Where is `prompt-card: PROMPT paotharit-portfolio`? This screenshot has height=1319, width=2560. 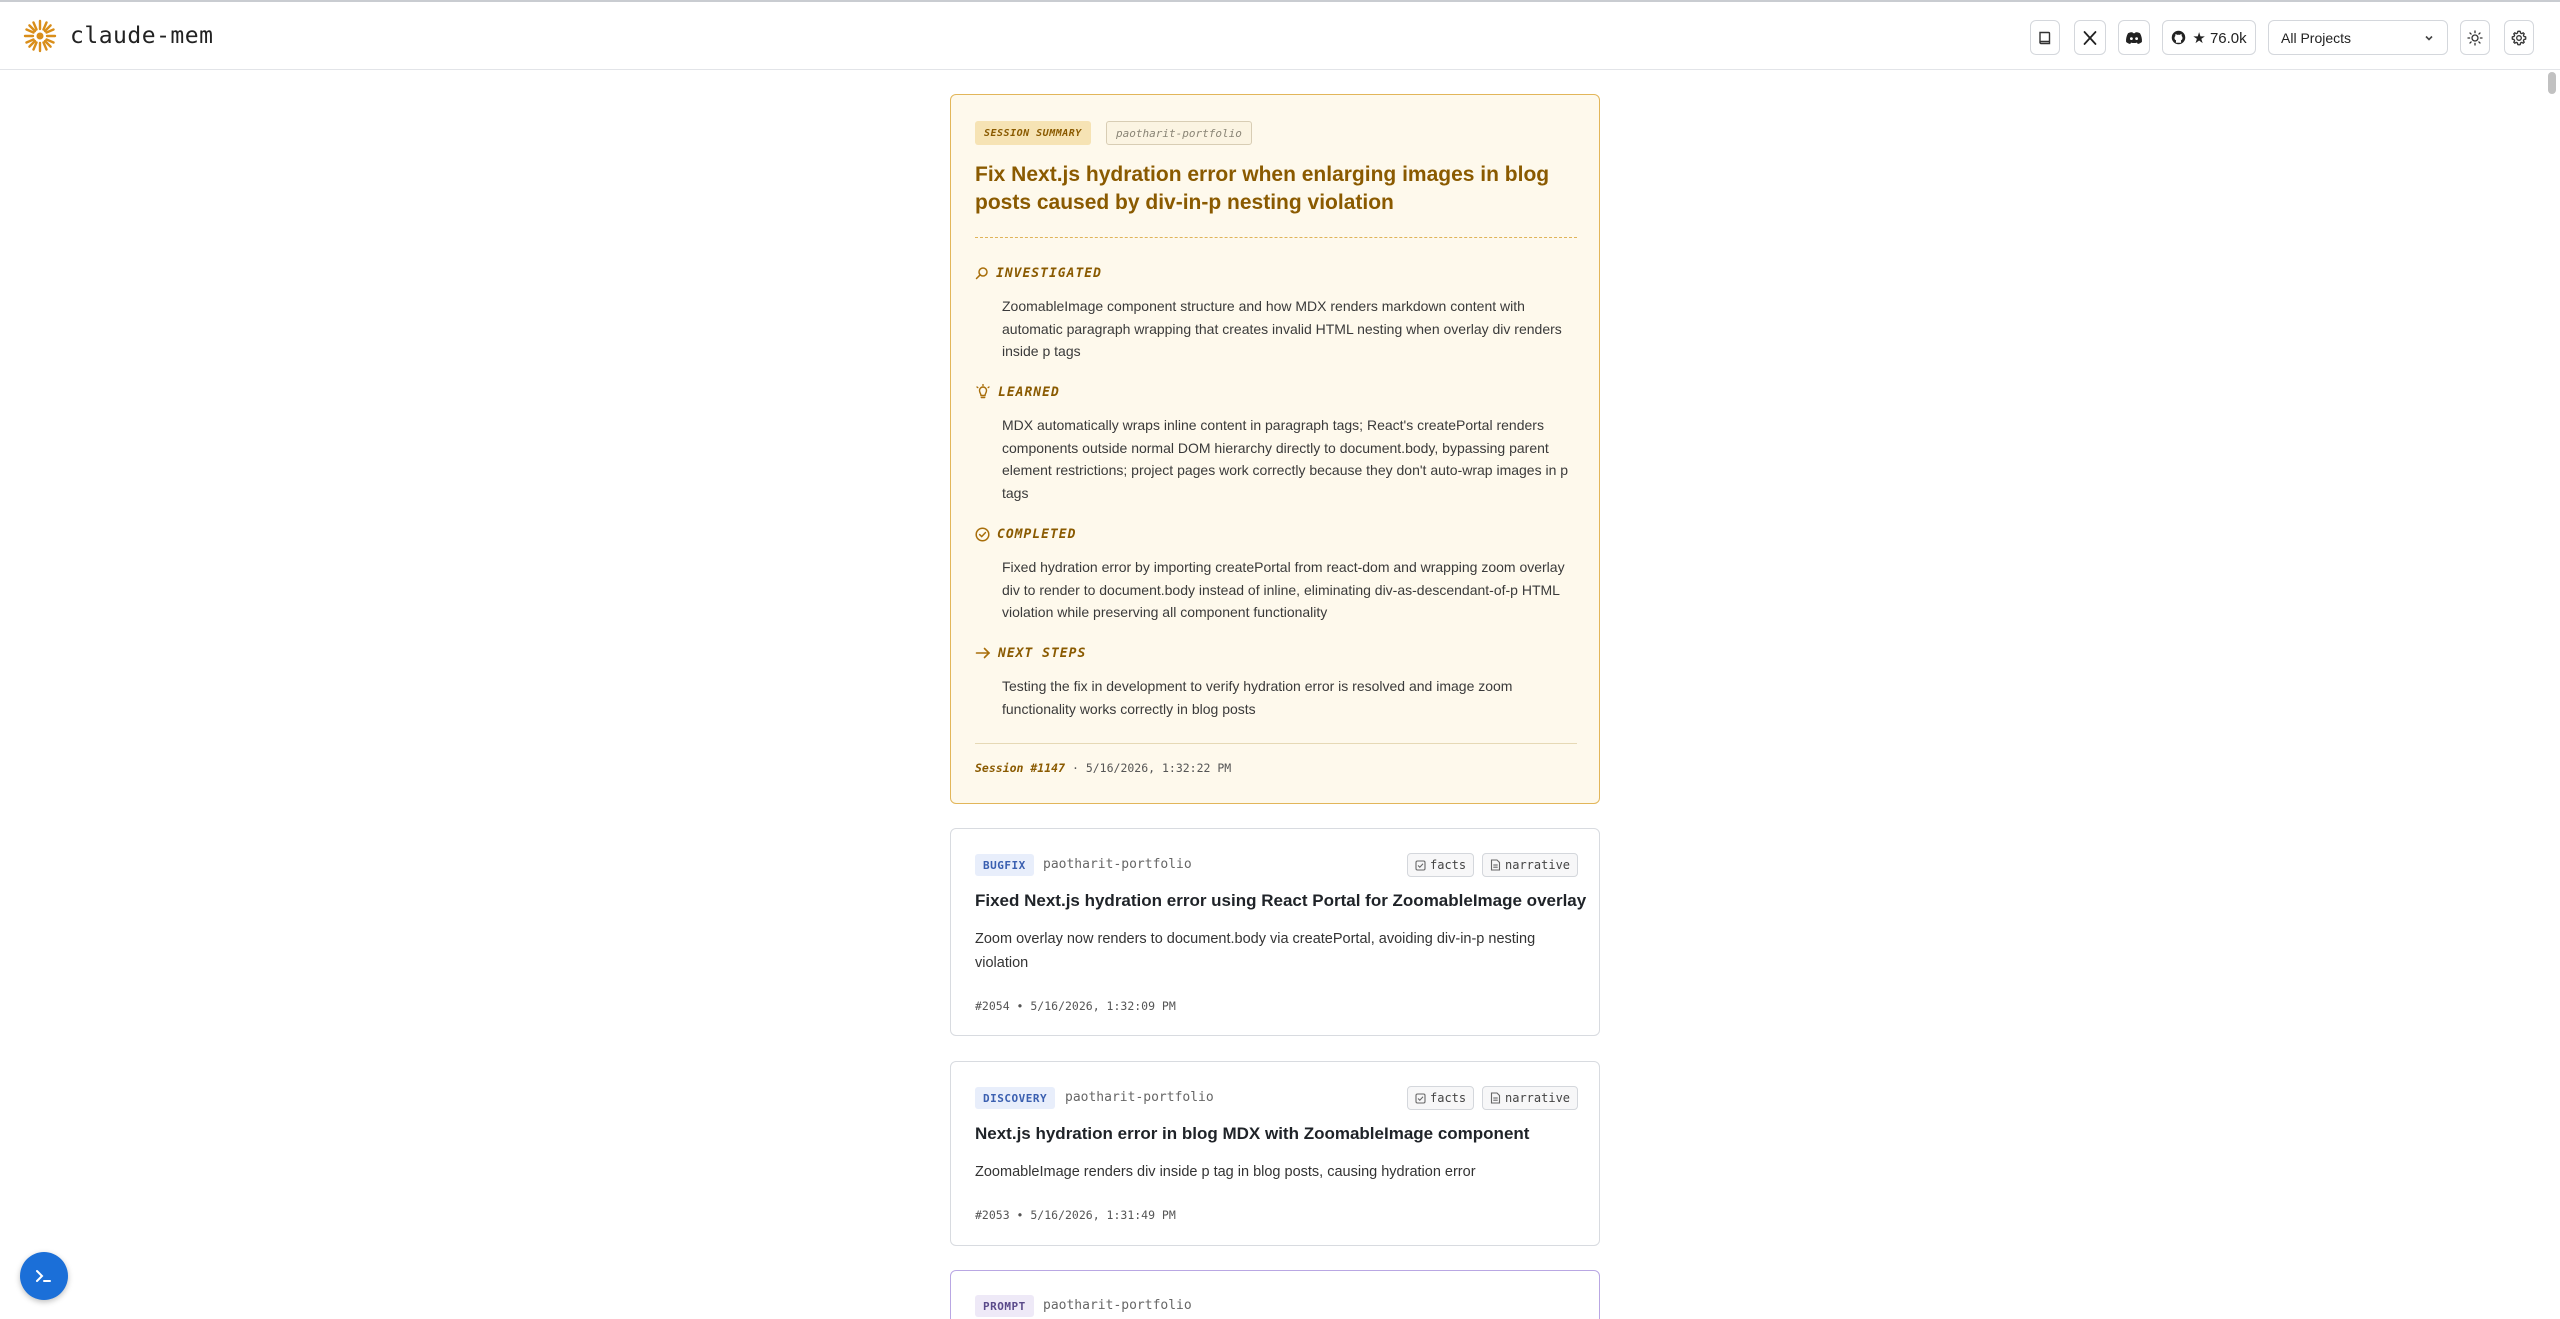
prompt-card: PROMPT paotharit-portfolio is located at coordinates (1275, 1294).